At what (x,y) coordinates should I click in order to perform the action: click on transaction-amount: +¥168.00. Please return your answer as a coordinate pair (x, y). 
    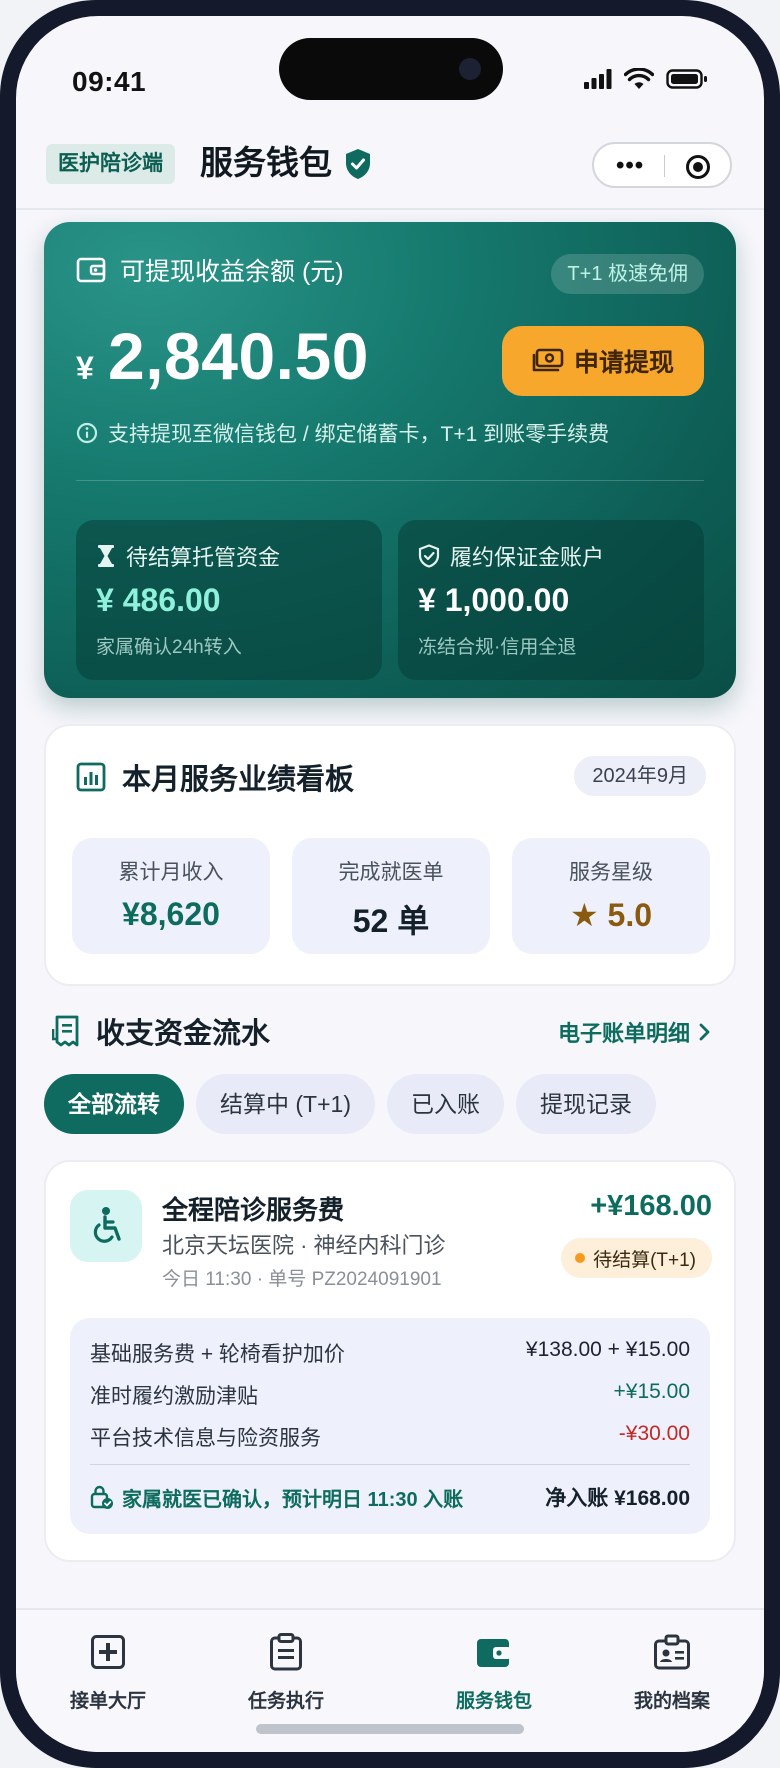
    Looking at the image, I should click on (651, 1206).